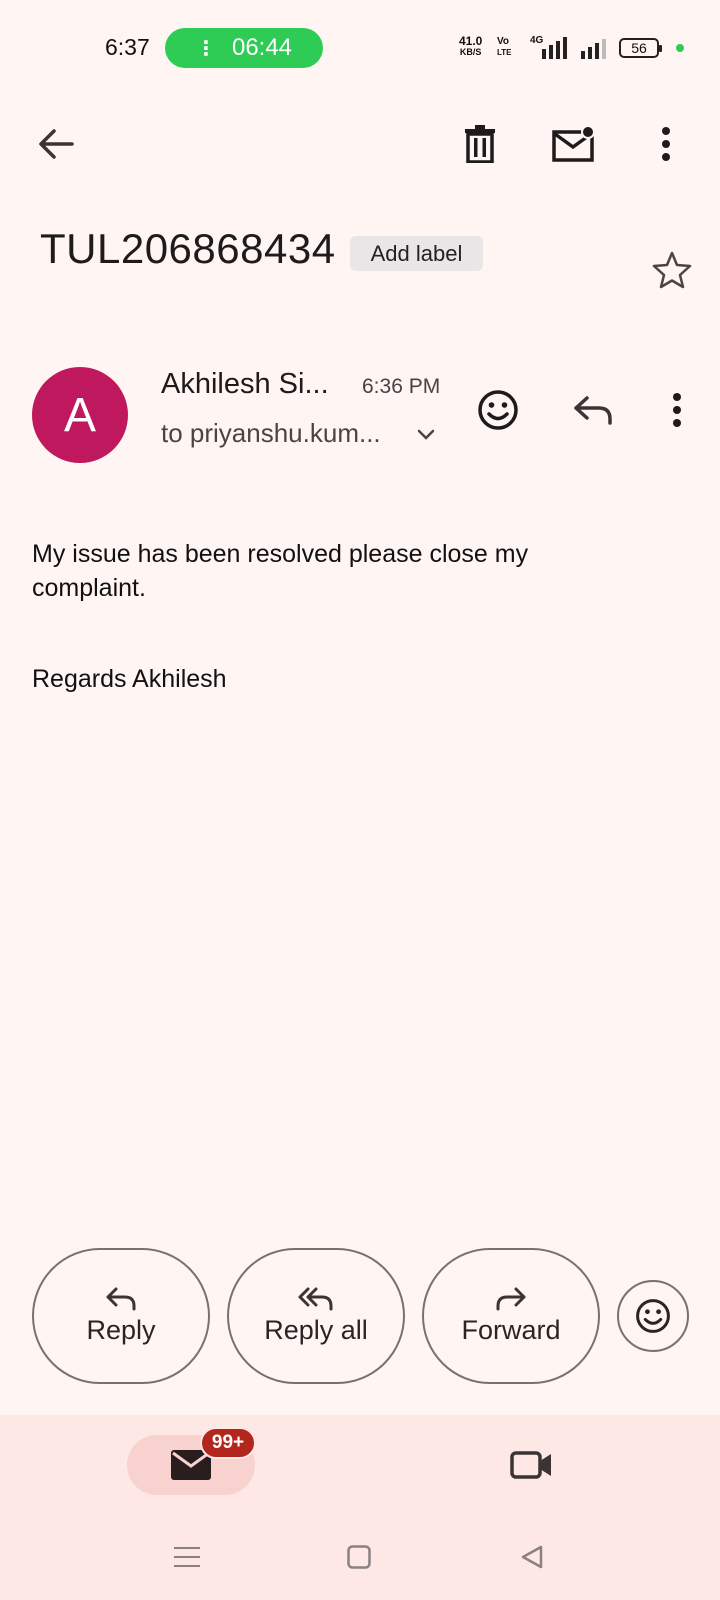 The width and height of the screenshot is (720, 1600). I want to click on network-speed-unit: KB/S, so click(470, 52).